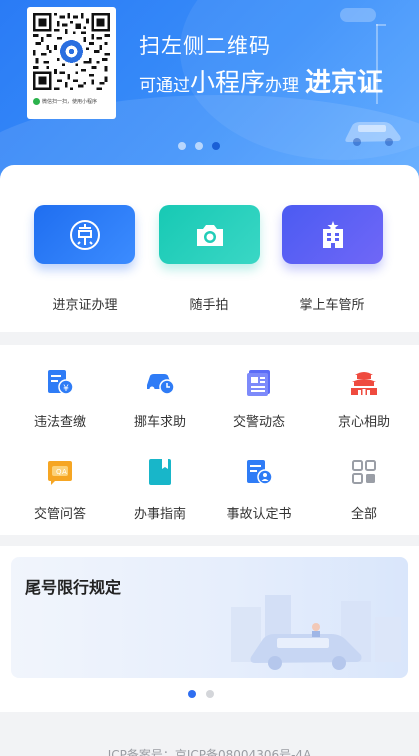 The height and width of the screenshot is (756, 419). What do you see at coordinates (60, 493) in the screenshot?
I see `service-qa: Q A 交管问答` at bounding box center [60, 493].